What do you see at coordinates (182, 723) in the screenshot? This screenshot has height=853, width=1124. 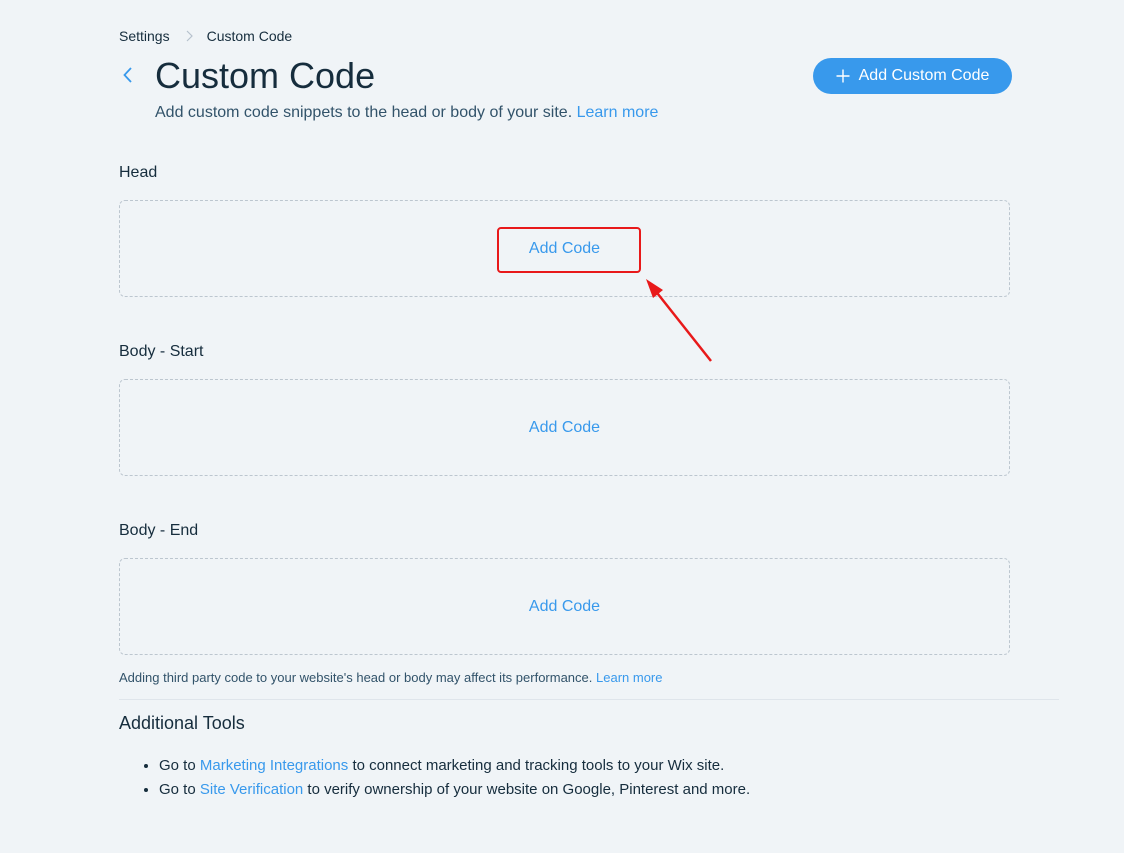 I see `additional-tools-title: Additional Tools` at bounding box center [182, 723].